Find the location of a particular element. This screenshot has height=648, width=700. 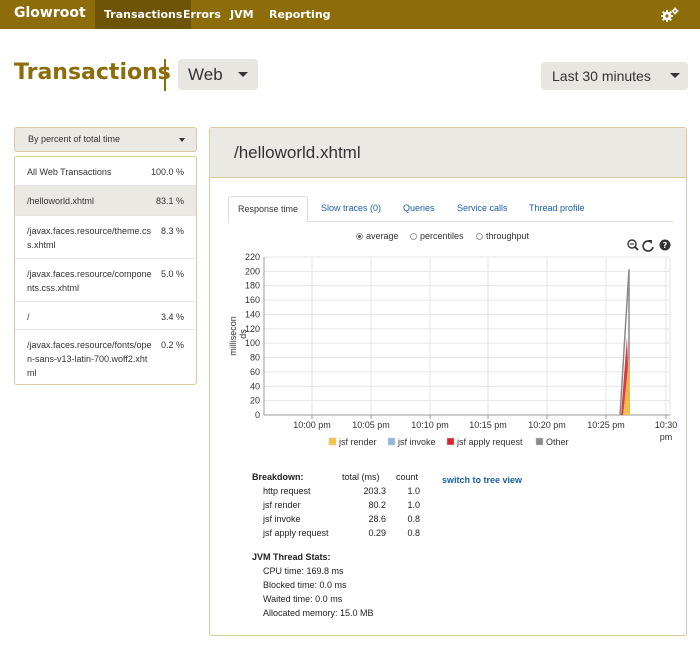

transaction-percent: 100.0 % is located at coordinates (167, 172).